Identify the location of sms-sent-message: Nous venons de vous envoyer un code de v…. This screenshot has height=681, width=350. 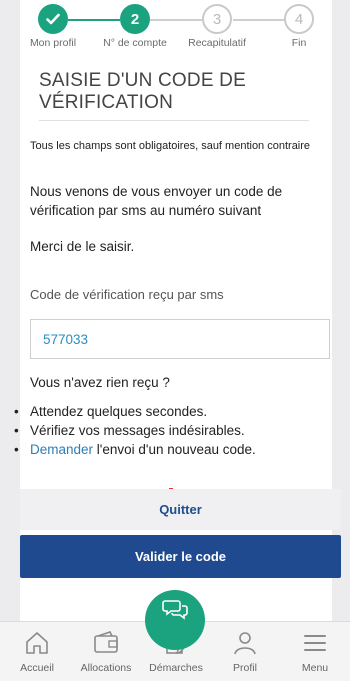
(156, 201).